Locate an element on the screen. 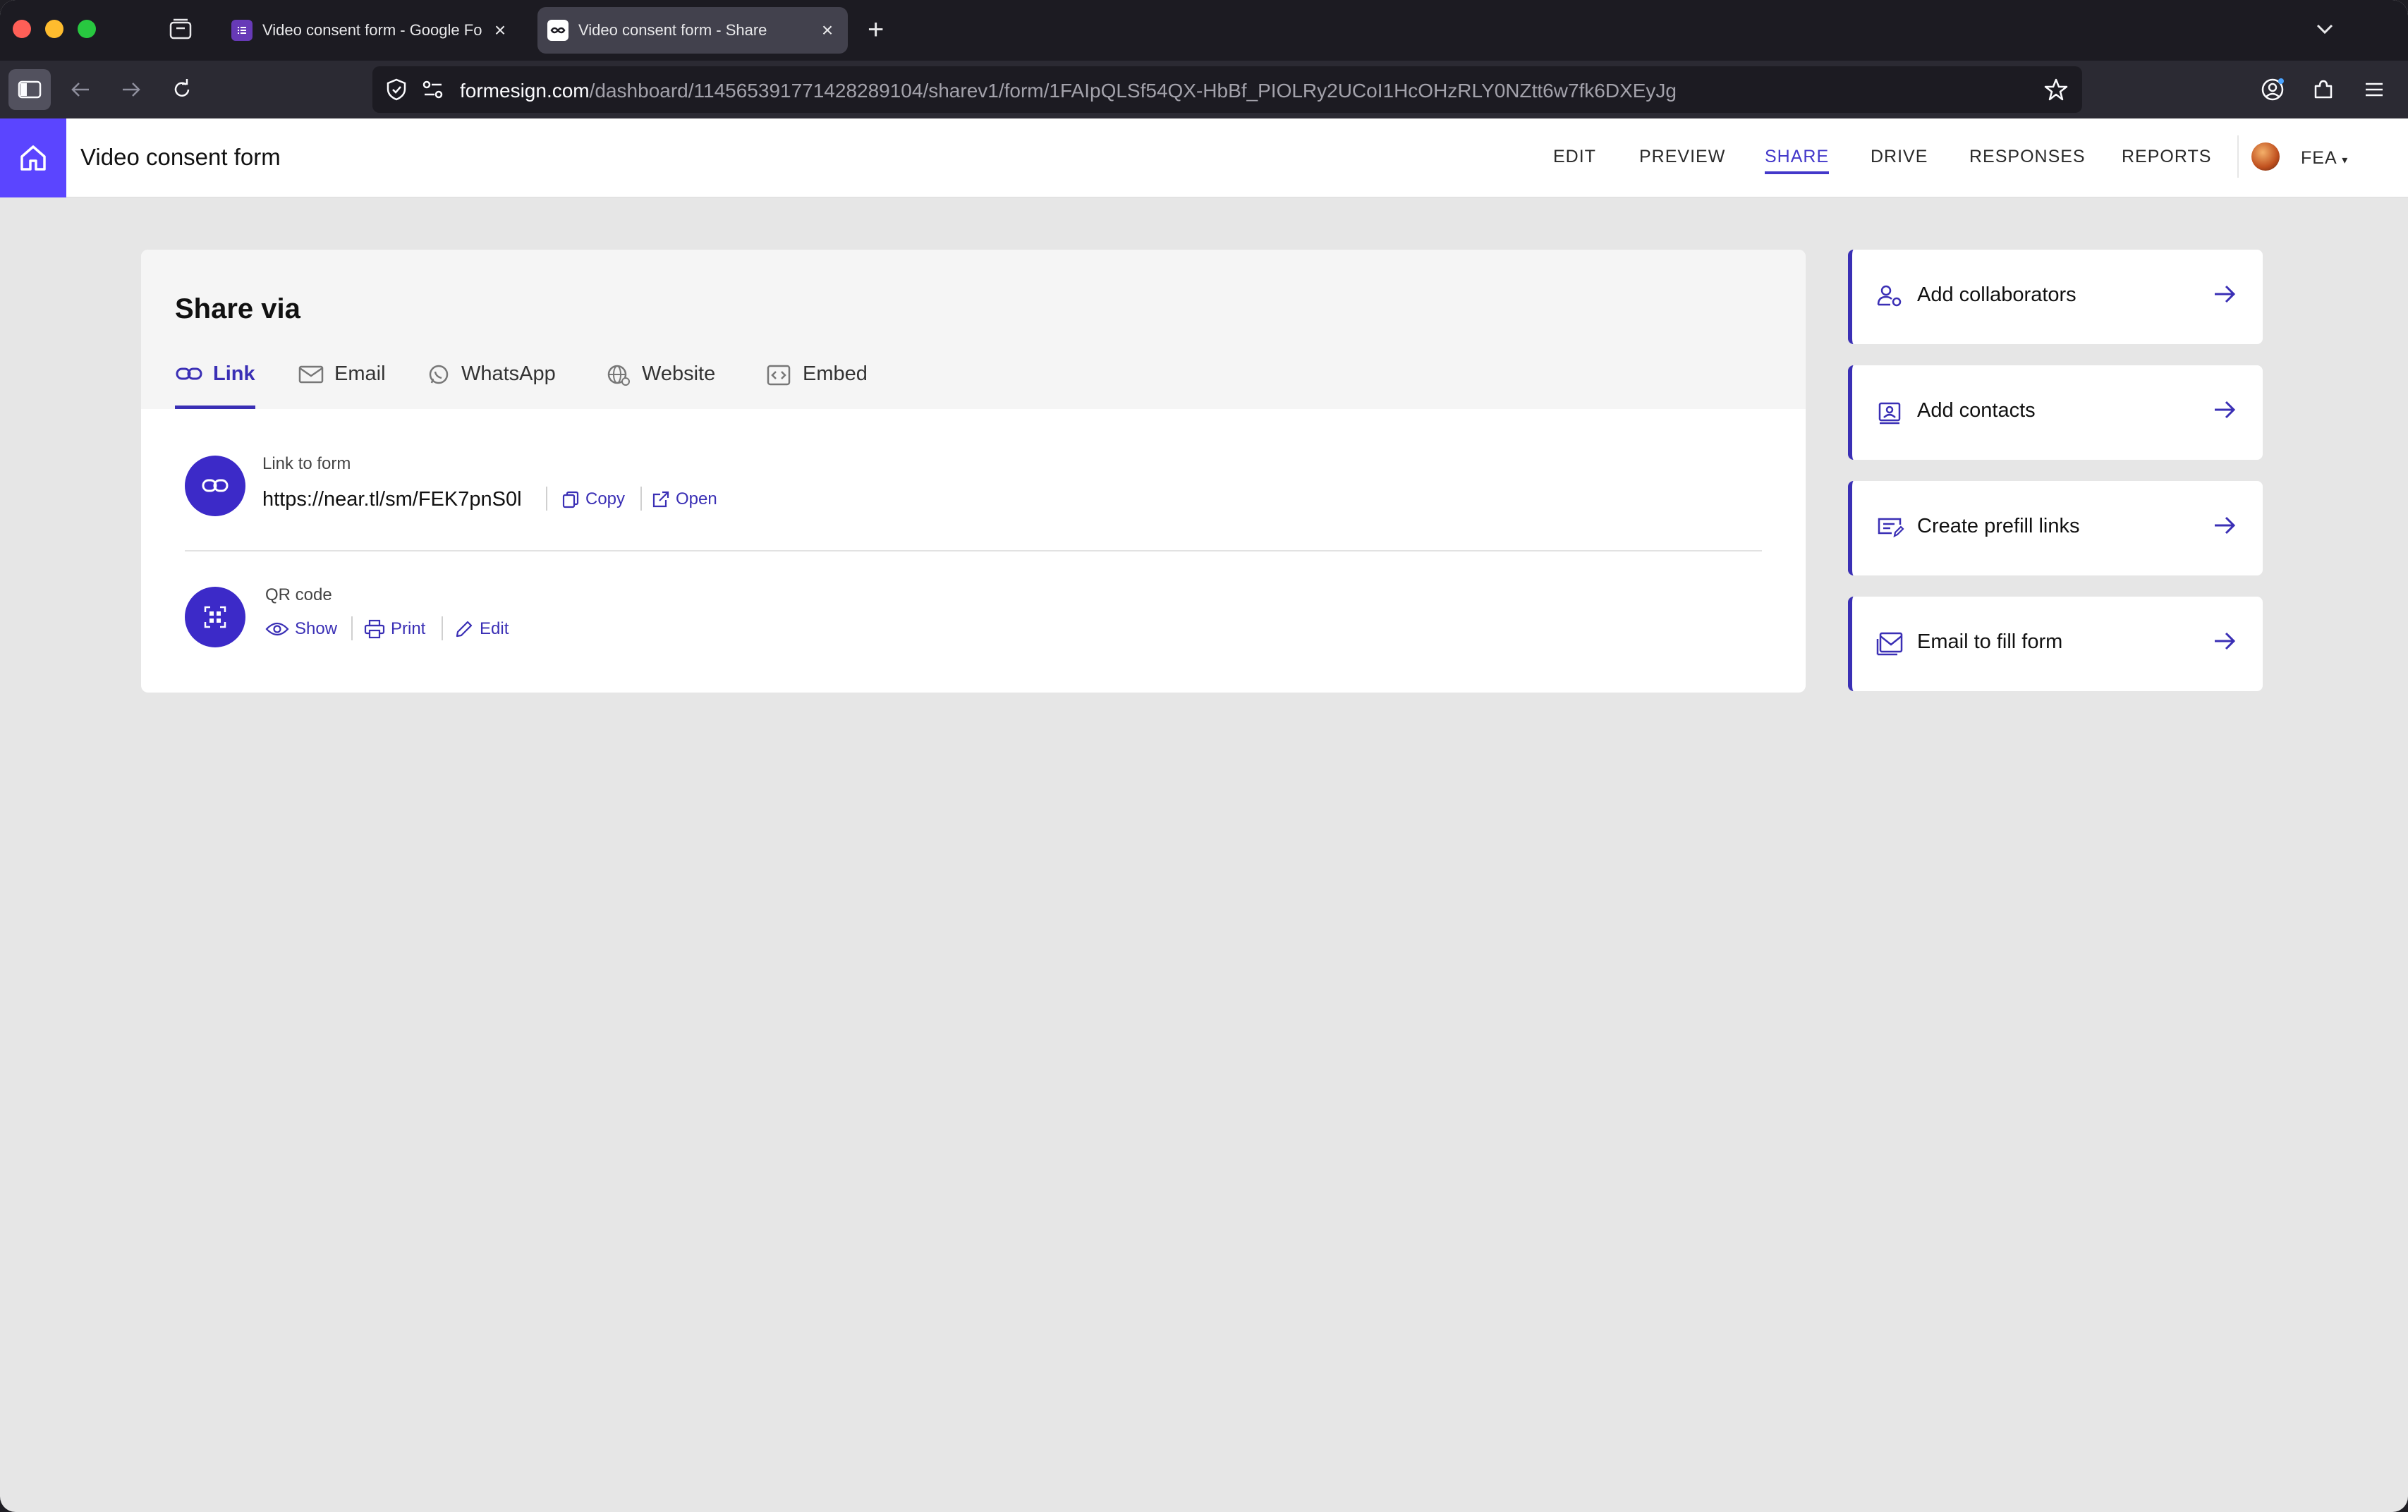 This screenshot has width=2408, height=1512. forward-icon is located at coordinates (131, 89).